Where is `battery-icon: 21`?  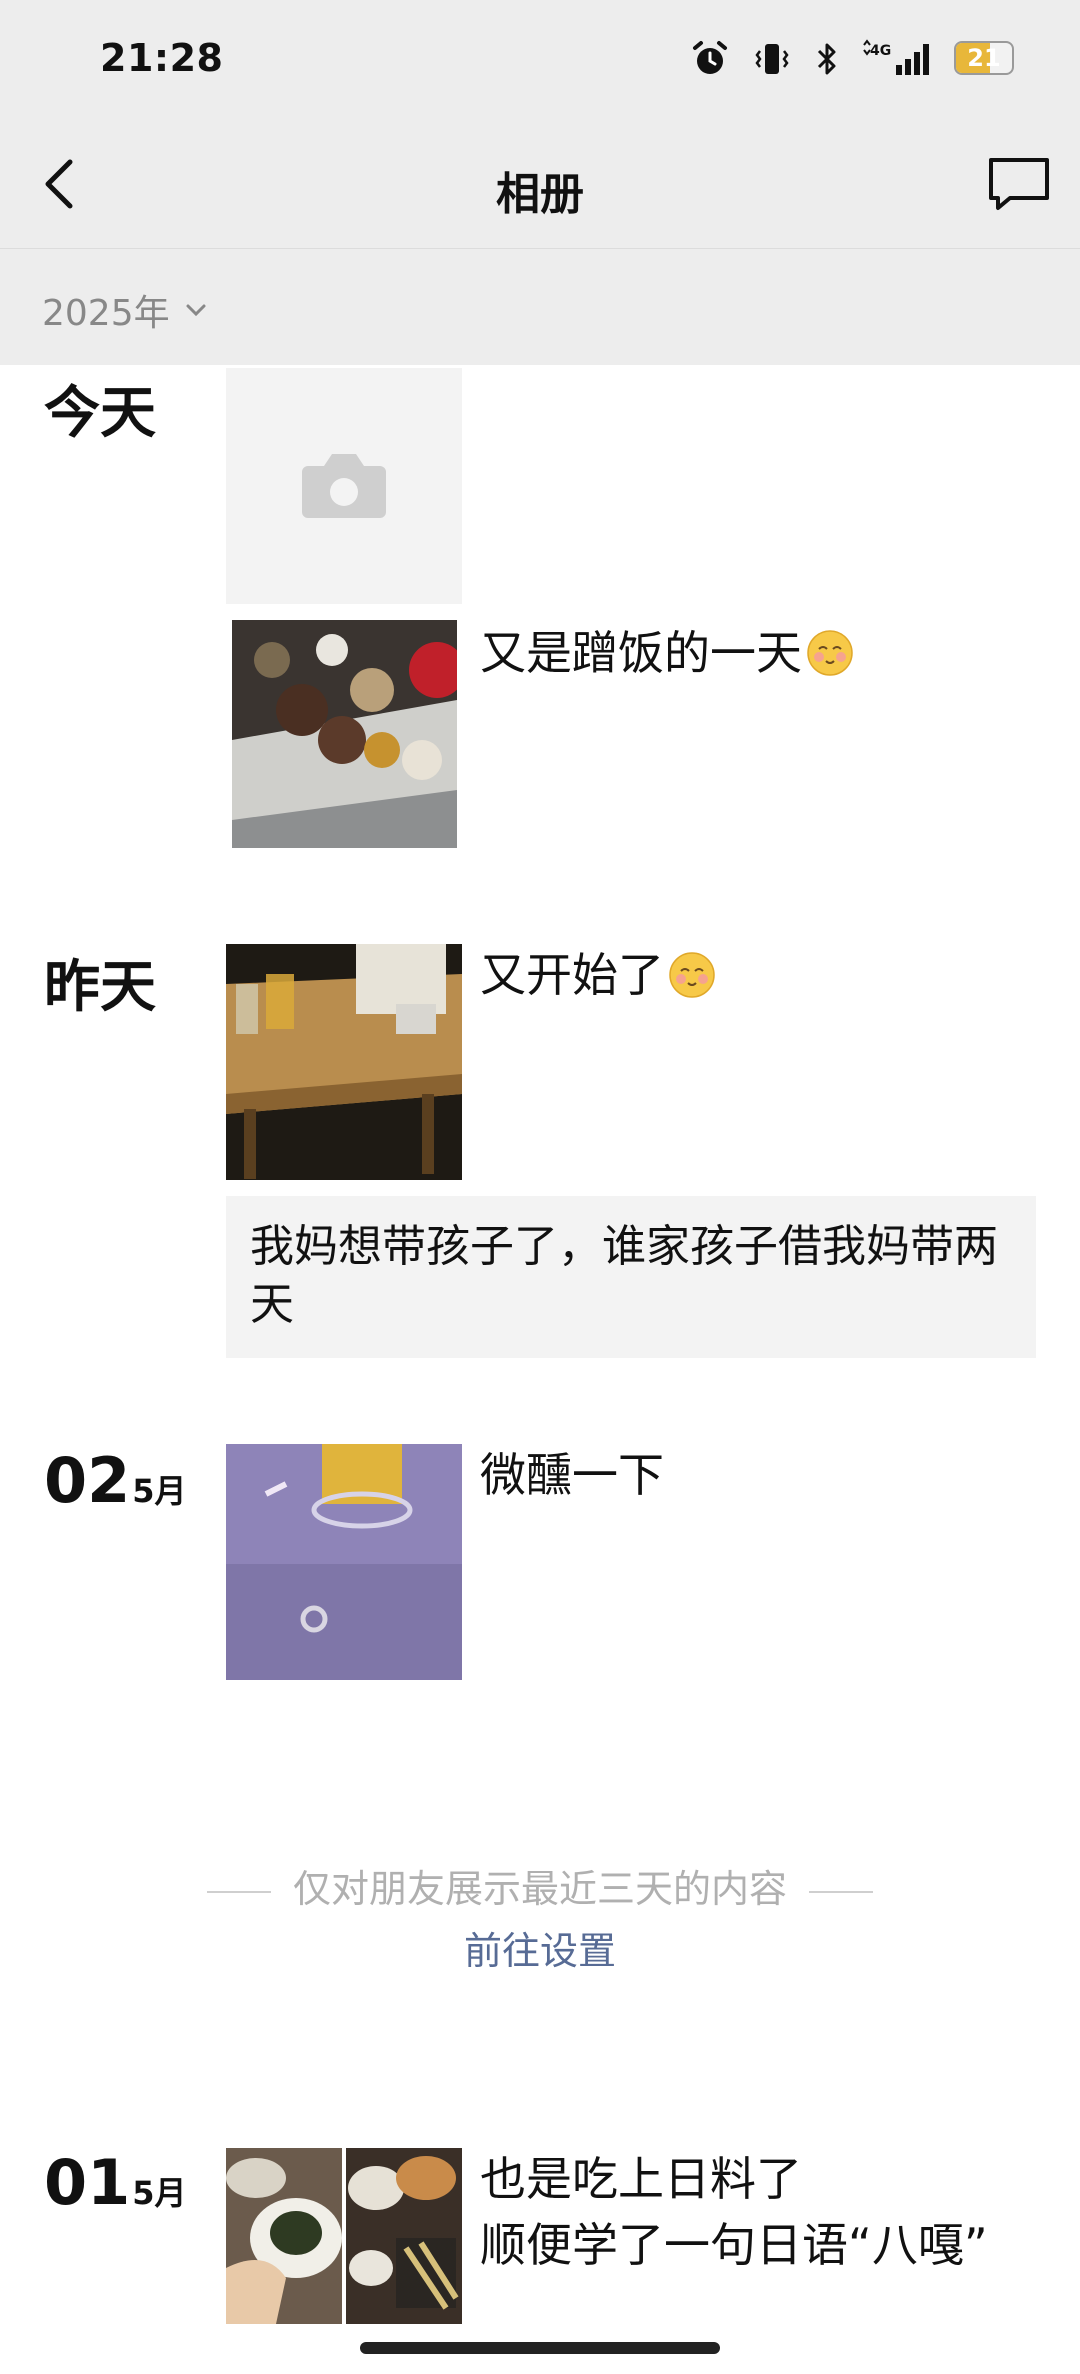 battery-icon: 21 is located at coordinates (987, 59).